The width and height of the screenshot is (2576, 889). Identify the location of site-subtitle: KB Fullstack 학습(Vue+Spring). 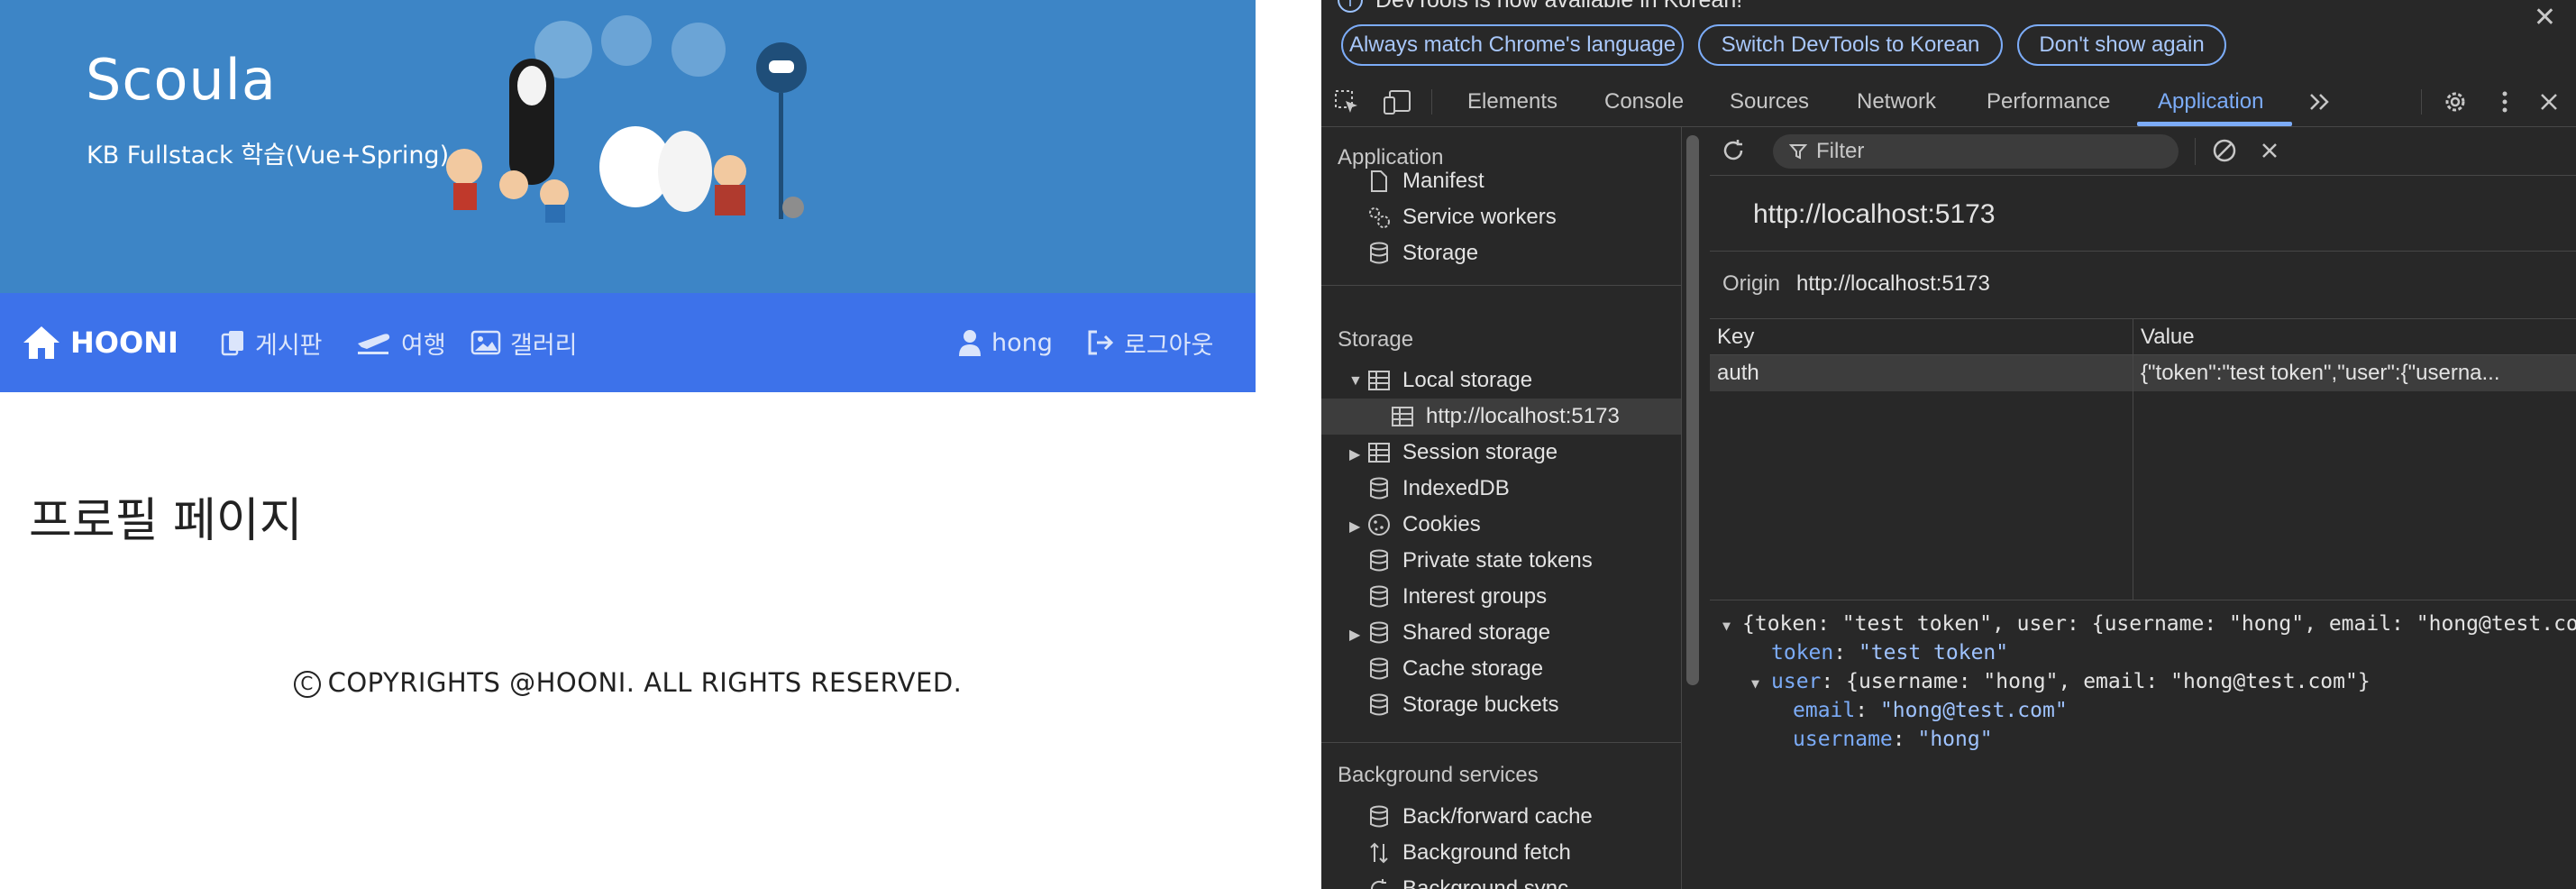
(268, 156).